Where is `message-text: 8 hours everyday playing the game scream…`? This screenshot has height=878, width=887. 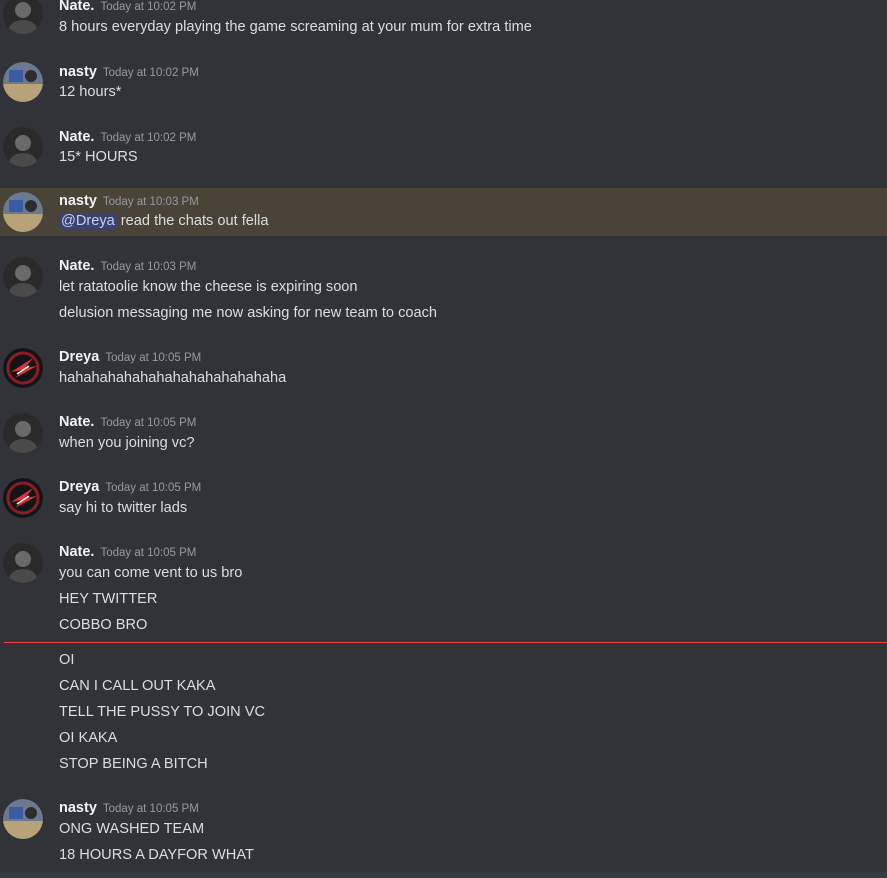
message-text: 8 hours everyday playing the game scream… is located at coordinates (295, 27).